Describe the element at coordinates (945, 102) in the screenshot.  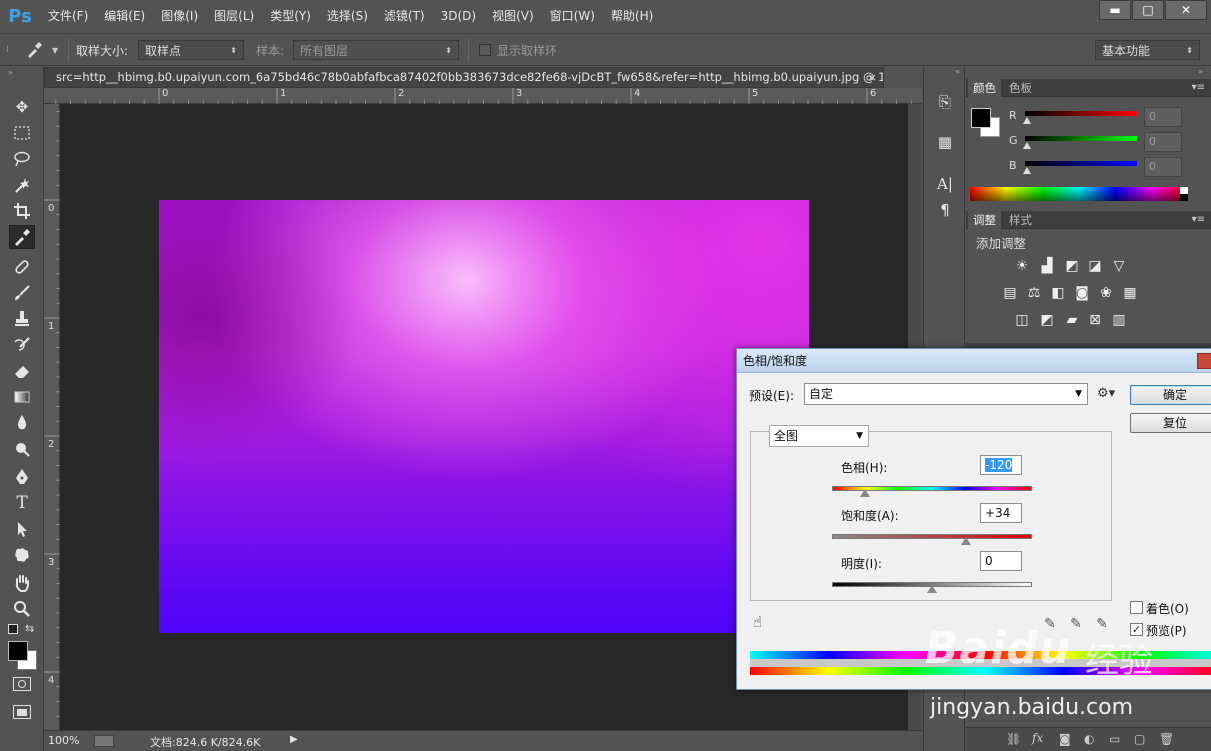
I see `history-panel-icon: ⎘` at that location.